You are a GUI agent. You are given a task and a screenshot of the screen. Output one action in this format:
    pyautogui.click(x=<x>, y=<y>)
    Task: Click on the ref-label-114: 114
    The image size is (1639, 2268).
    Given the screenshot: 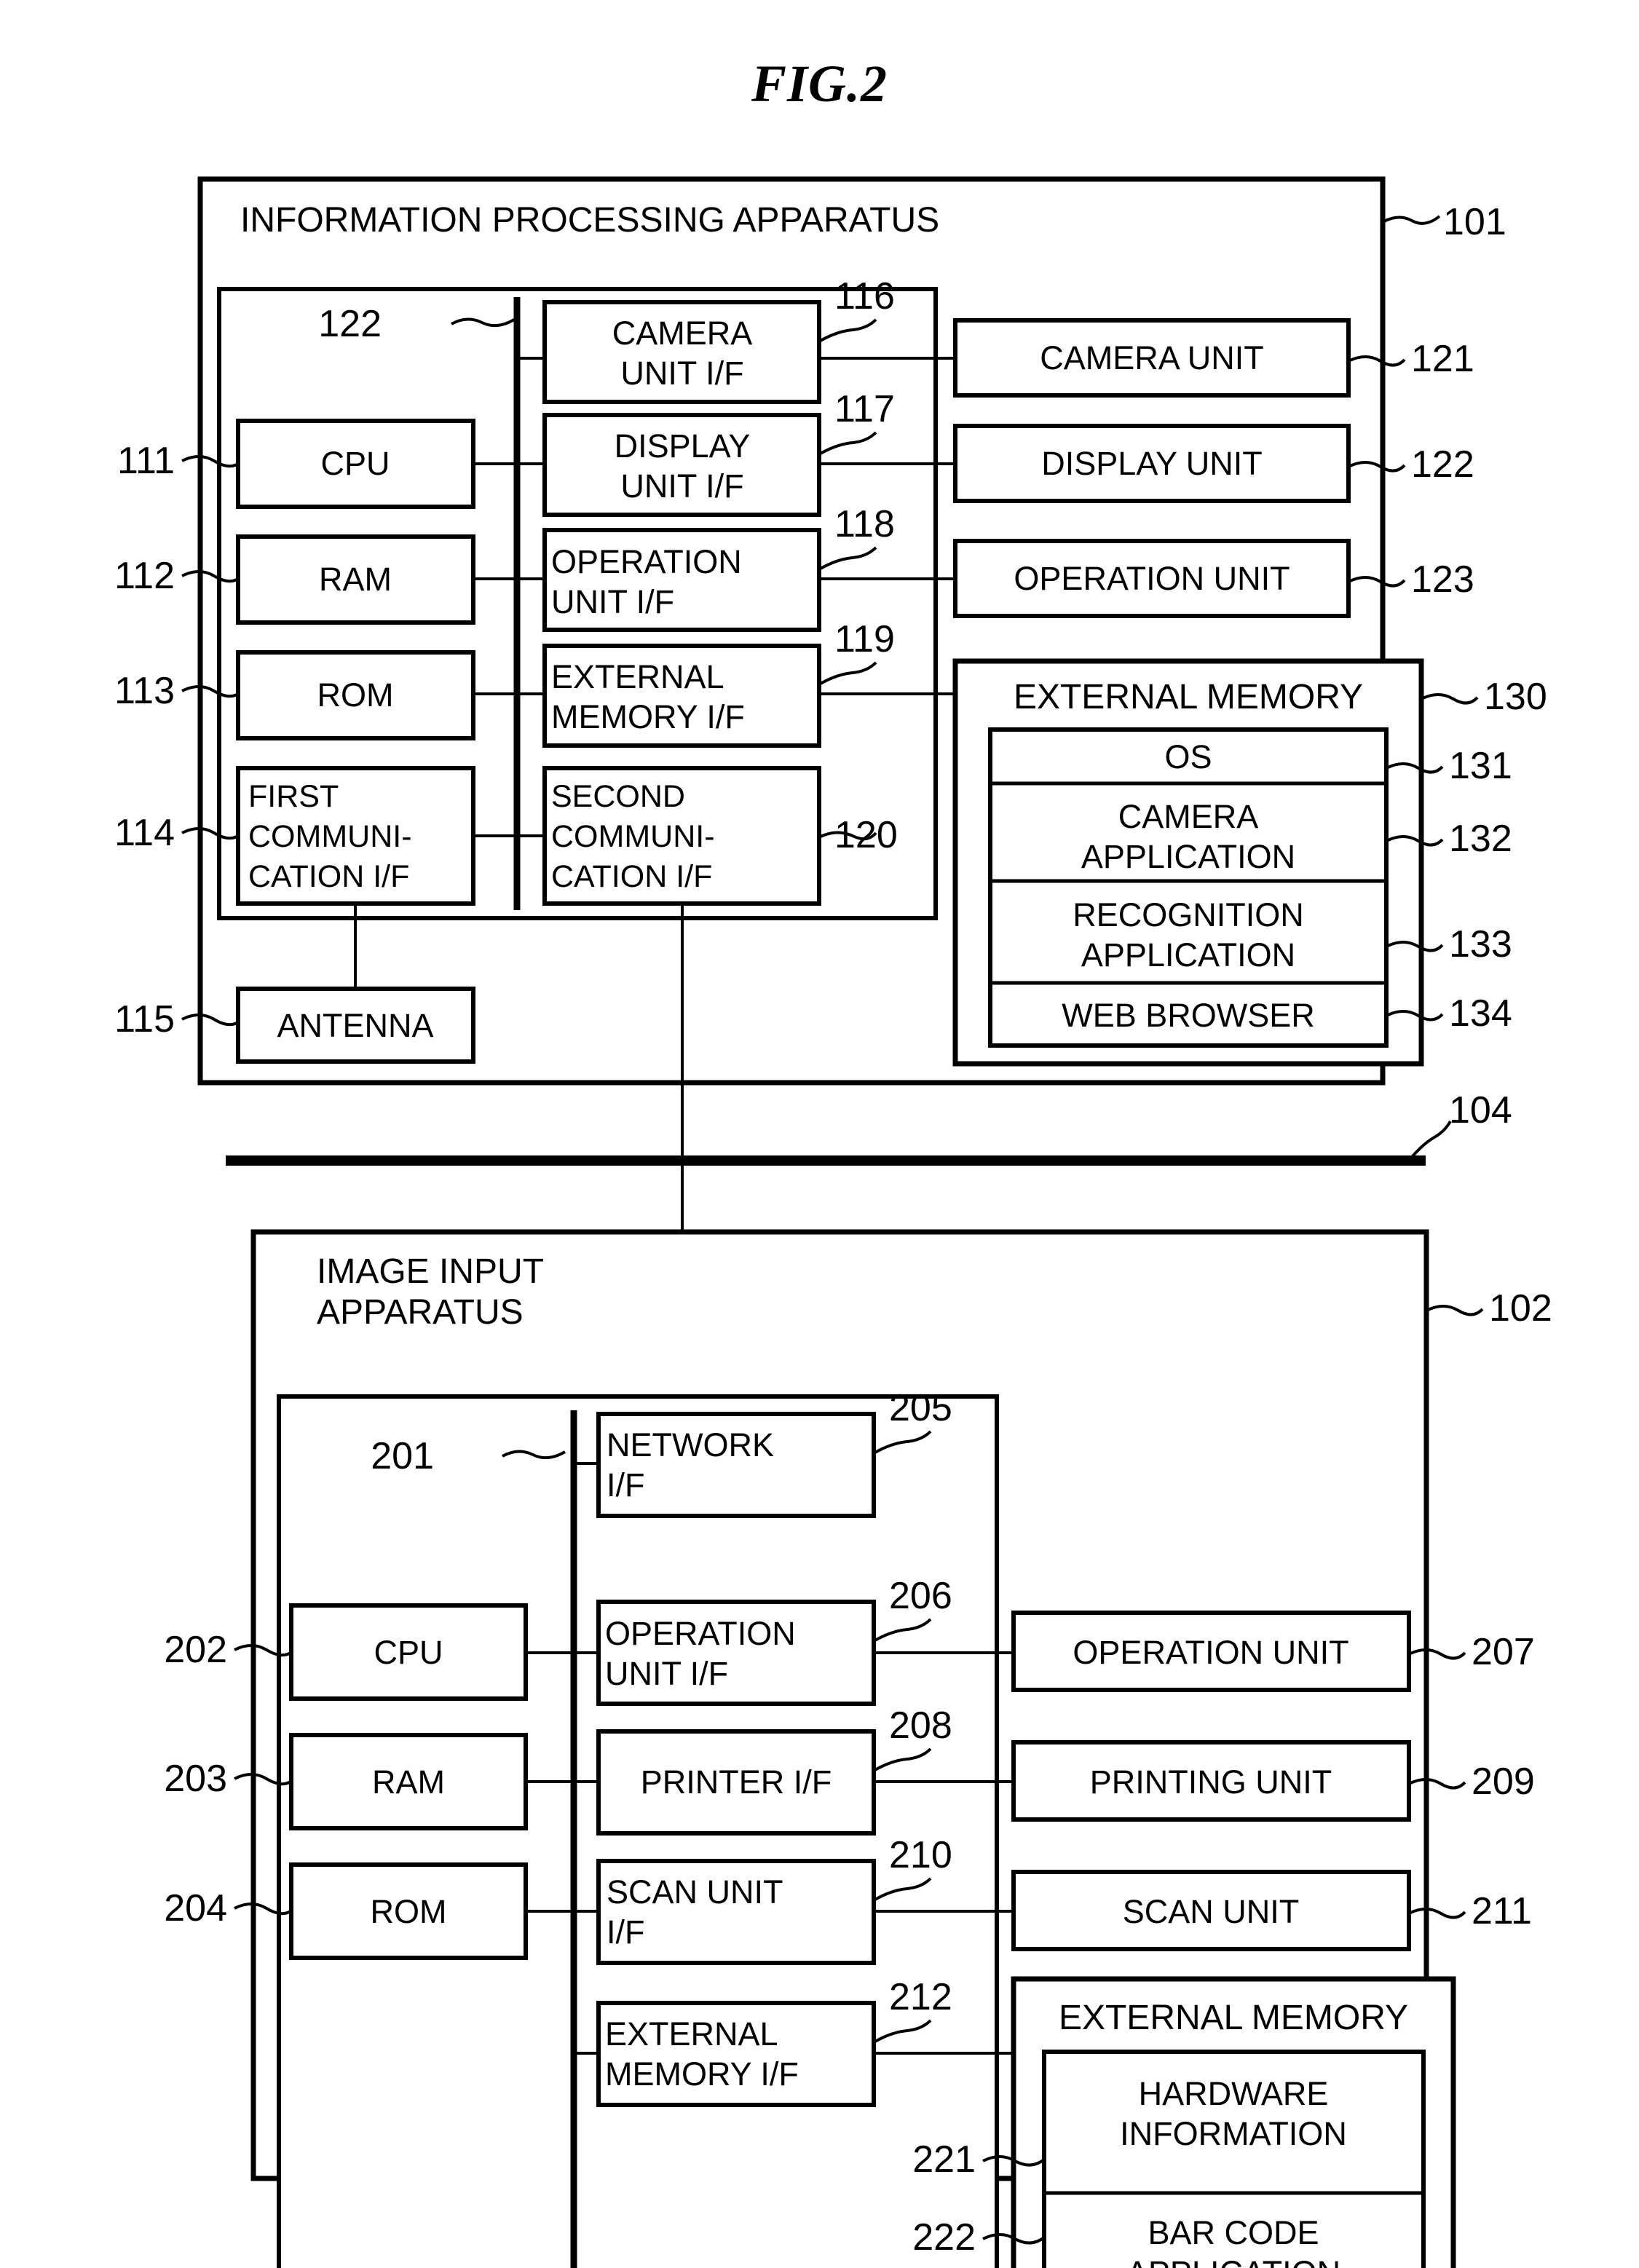 What is the action you would take?
    pyautogui.click(x=144, y=833)
    